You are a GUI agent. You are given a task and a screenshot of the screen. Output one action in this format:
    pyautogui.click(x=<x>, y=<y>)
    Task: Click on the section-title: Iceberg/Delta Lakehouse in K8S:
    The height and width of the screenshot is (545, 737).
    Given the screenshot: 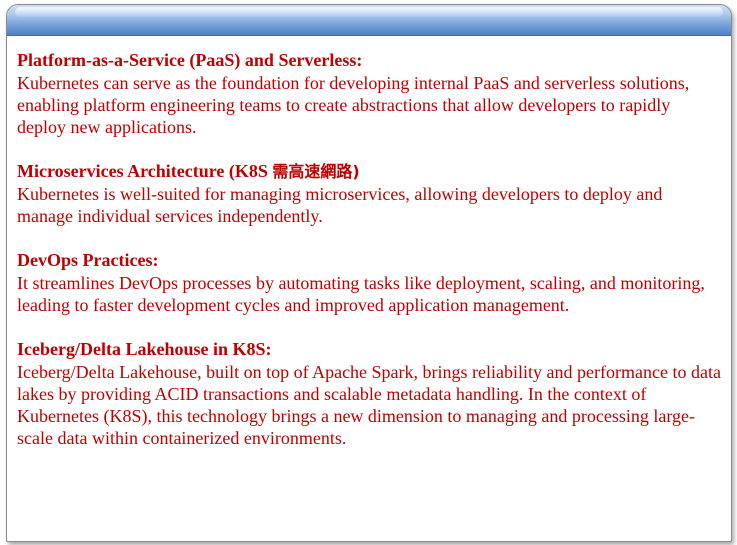 What is the action you would take?
    pyautogui.click(x=144, y=349)
    